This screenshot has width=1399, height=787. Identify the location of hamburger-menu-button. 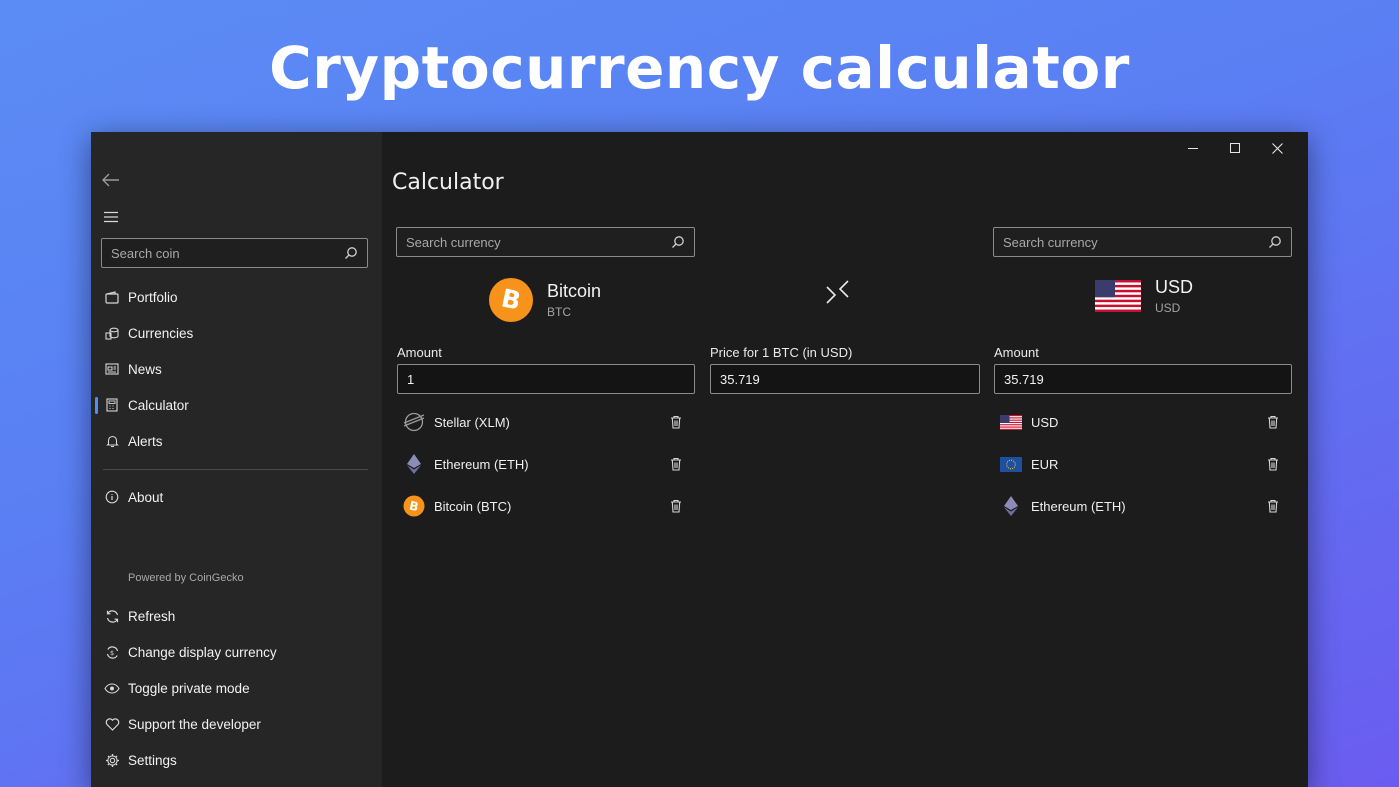
(111, 217).